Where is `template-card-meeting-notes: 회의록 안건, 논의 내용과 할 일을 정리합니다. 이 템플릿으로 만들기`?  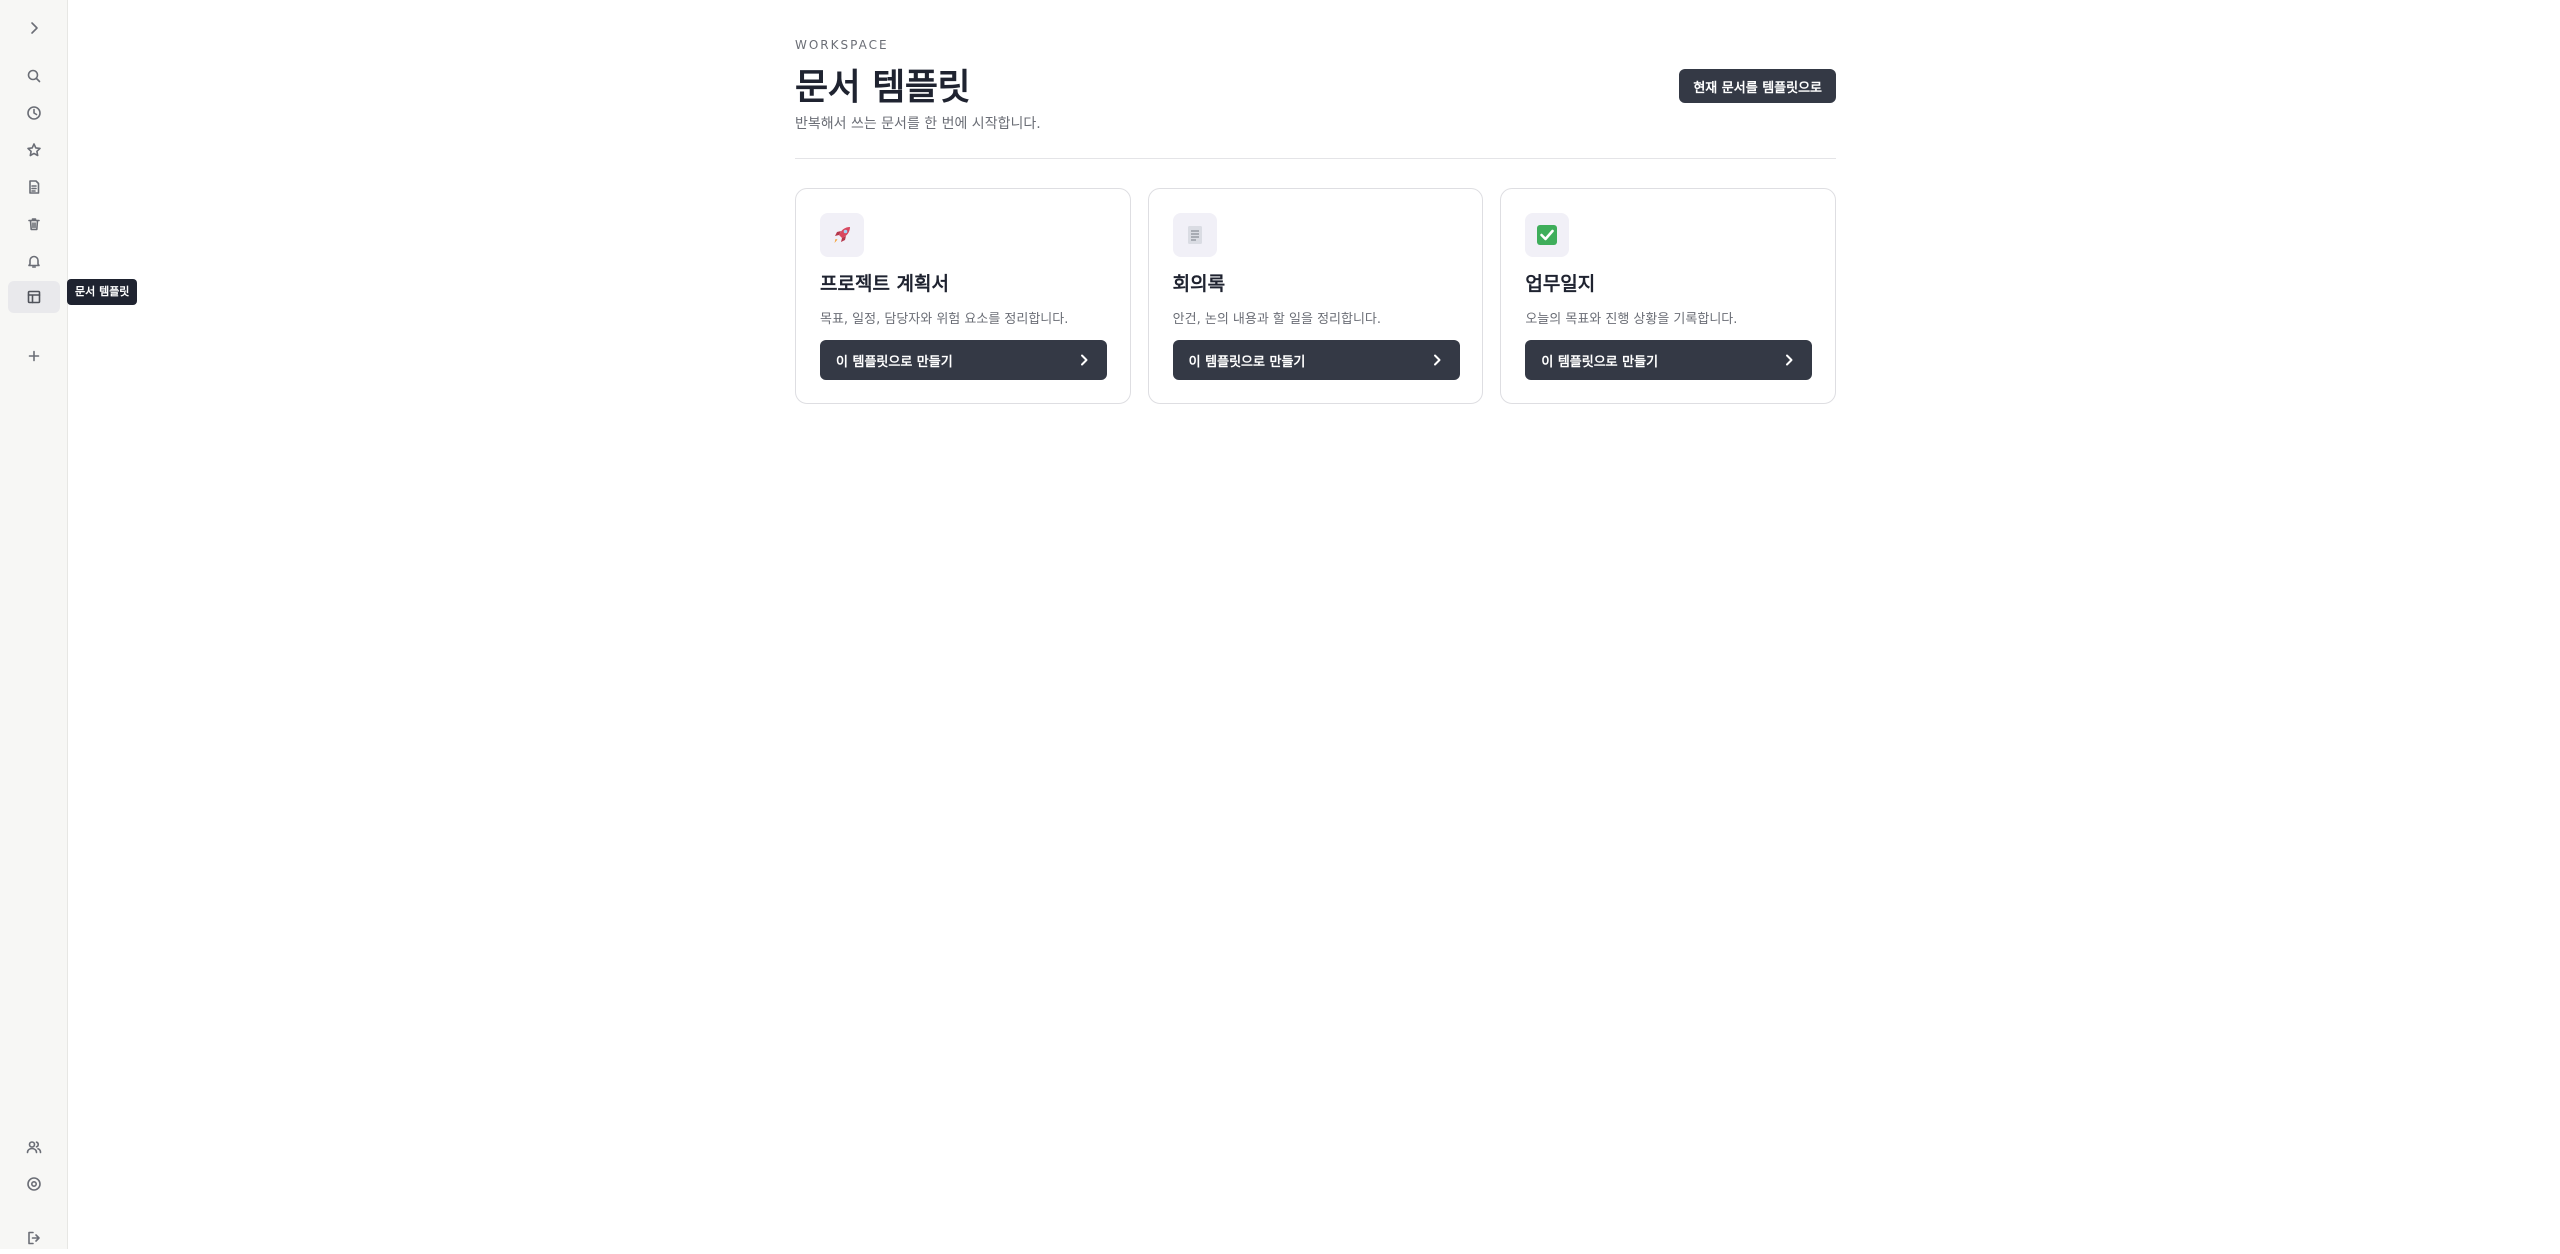
template-card-meeting-notes: 회의록 안건, 논의 내용과 할 일을 정리합니다. 이 템플릿으로 만들기 is located at coordinates (1315, 296).